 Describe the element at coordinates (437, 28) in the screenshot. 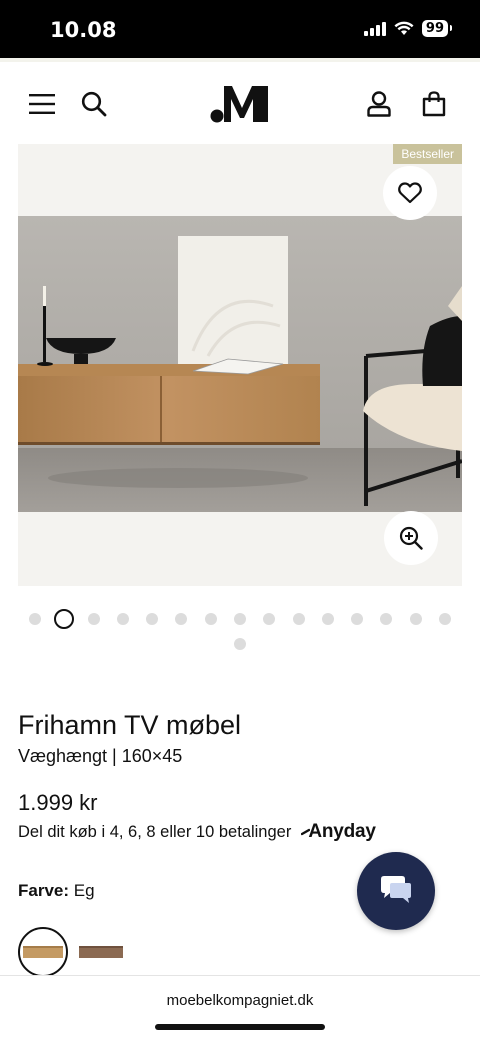

I see `battery-indicator: 99` at that location.